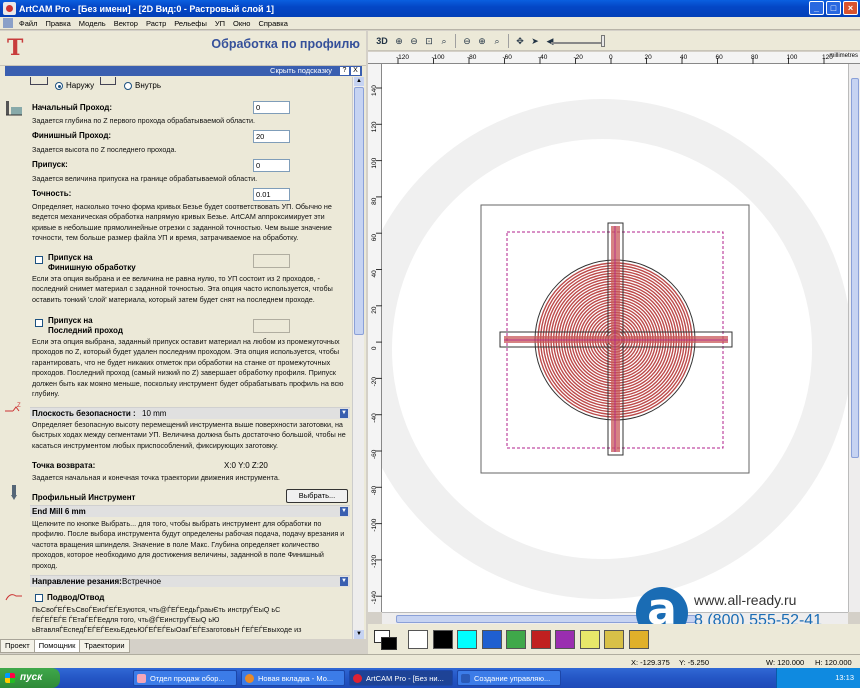 The image size is (860, 688). What do you see at coordinates (17, 646) in the screenshot?
I see `tab-project: Проект` at bounding box center [17, 646].